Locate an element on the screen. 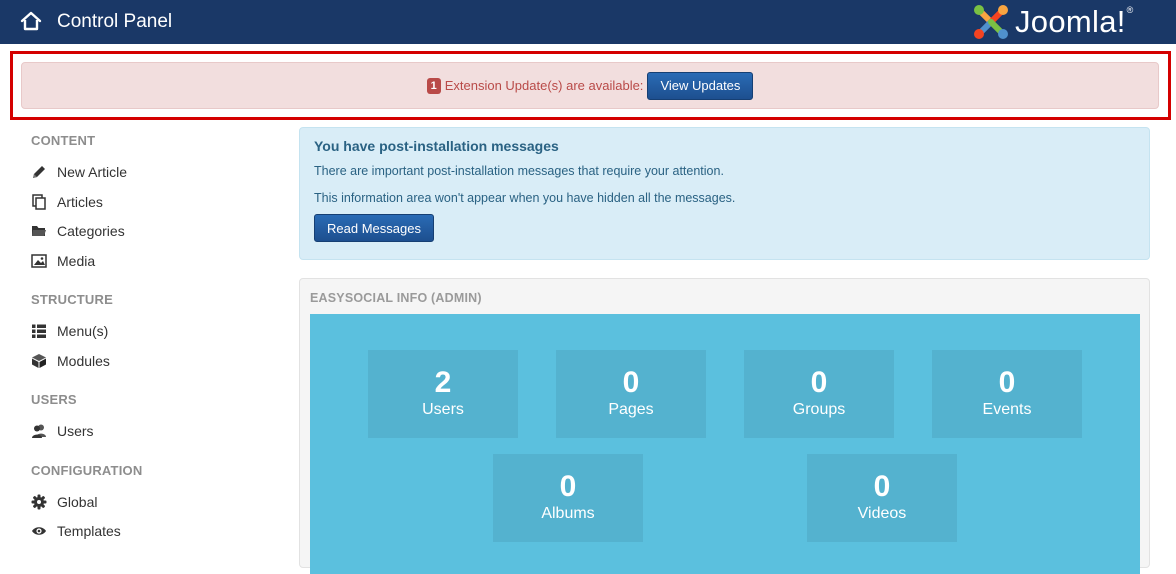 Image resolution: width=1176 pixels, height=574 pixels. sidebar-item-label: Articles is located at coordinates (80, 202).